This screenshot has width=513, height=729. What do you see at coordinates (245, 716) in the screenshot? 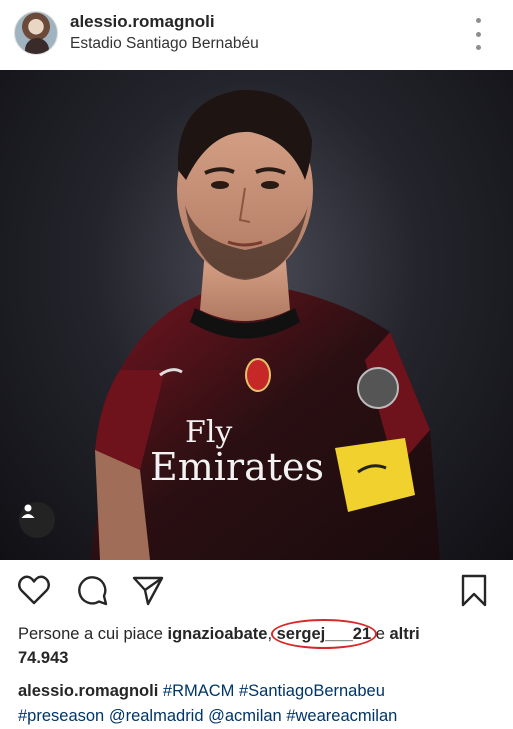
I see `mention-acmilan: @acmilan` at bounding box center [245, 716].